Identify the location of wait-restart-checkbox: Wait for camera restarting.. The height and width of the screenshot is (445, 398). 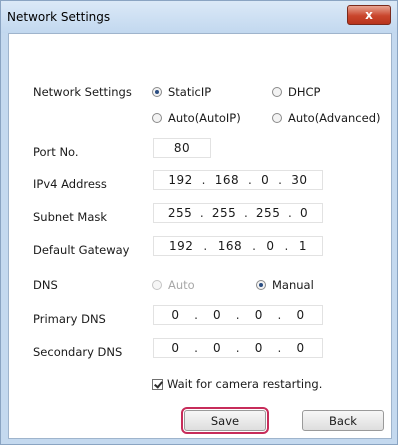
(237, 384).